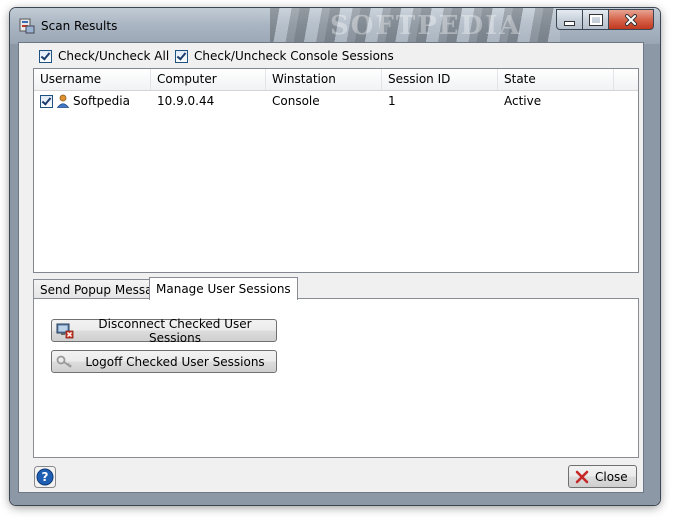 This screenshot has width=680, height=523. Describe the element at coordinates (175, 330) in the screenshot. I see `disconnect-sessions-label: Disconnect Checked User Sessions` at that location.